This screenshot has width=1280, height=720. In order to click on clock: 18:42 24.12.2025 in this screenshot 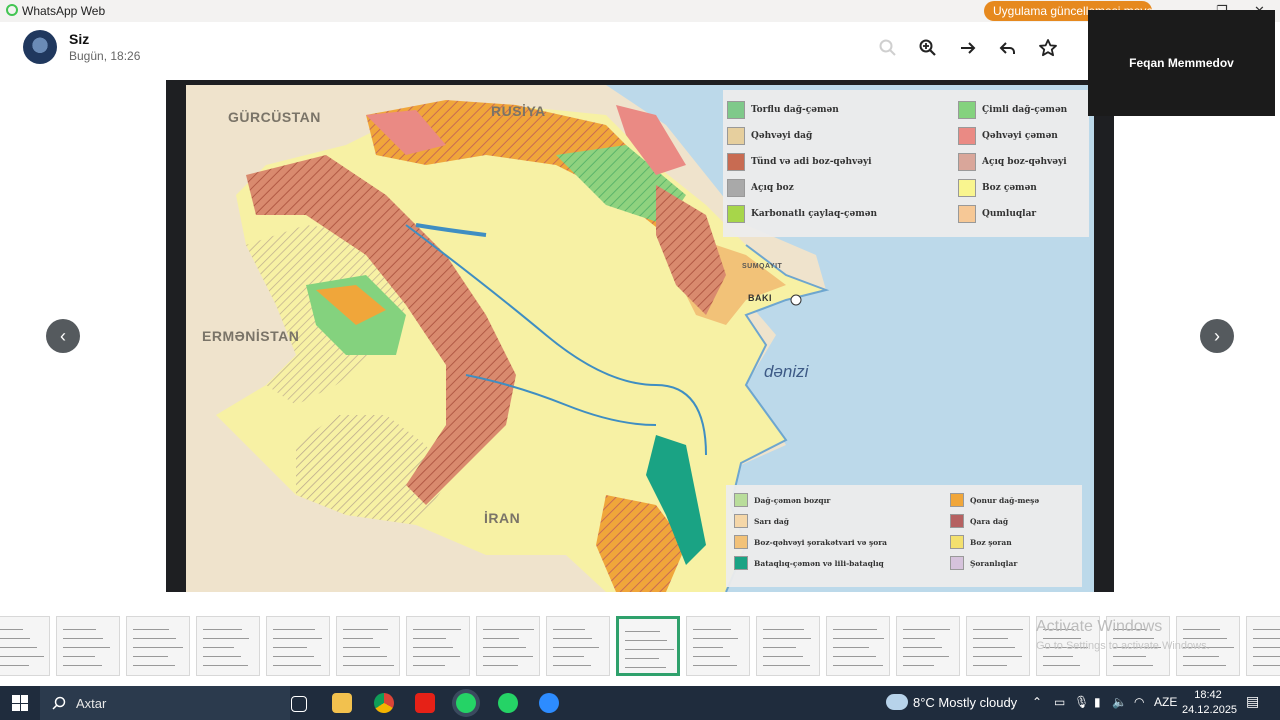, I will do `click(1210, 703)`.